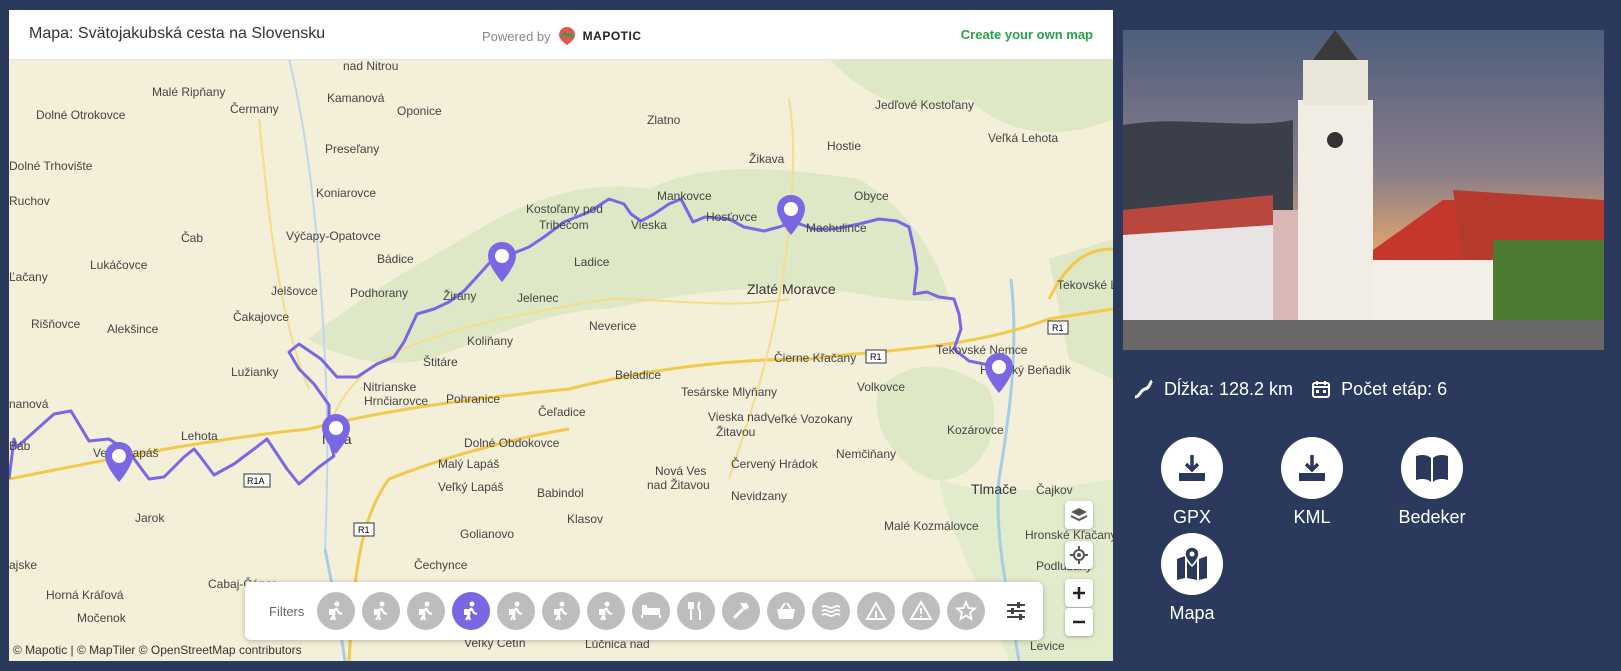 The width and height of the screenshot is (1621, 671). What do you see at coordinates (395, 259) in the screenshot?
I see `place-label: Bádice` at bounding box center [395, 259].